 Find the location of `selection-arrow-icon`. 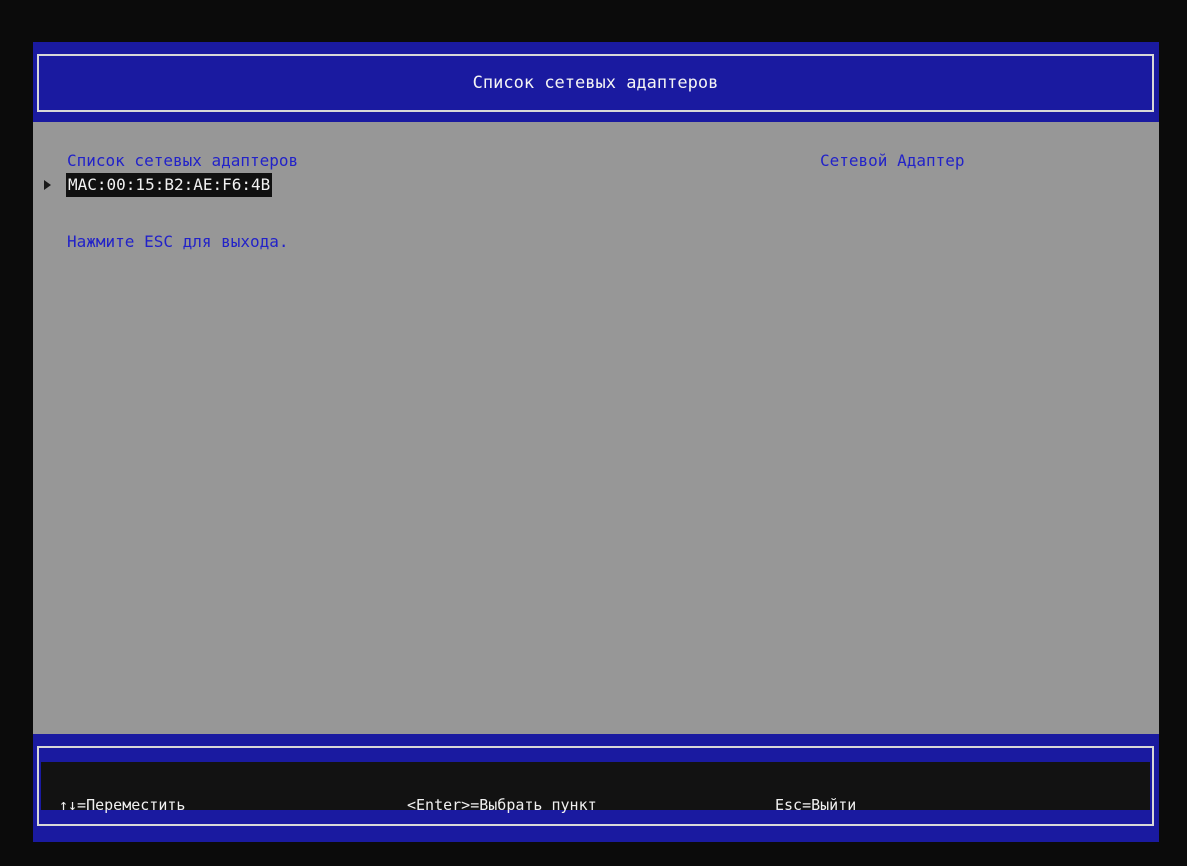

selection-arrow-icon is located at coordinates (47, 185).